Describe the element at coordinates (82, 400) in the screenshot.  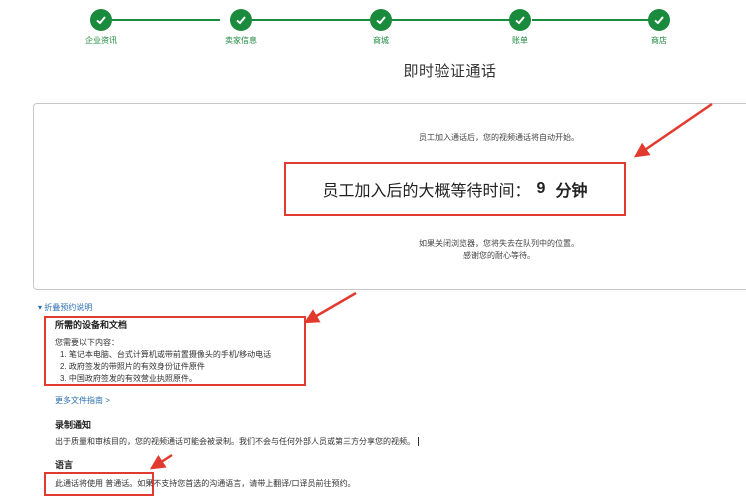
I see `more-docs-link: 更多文件指南 >` at that location.